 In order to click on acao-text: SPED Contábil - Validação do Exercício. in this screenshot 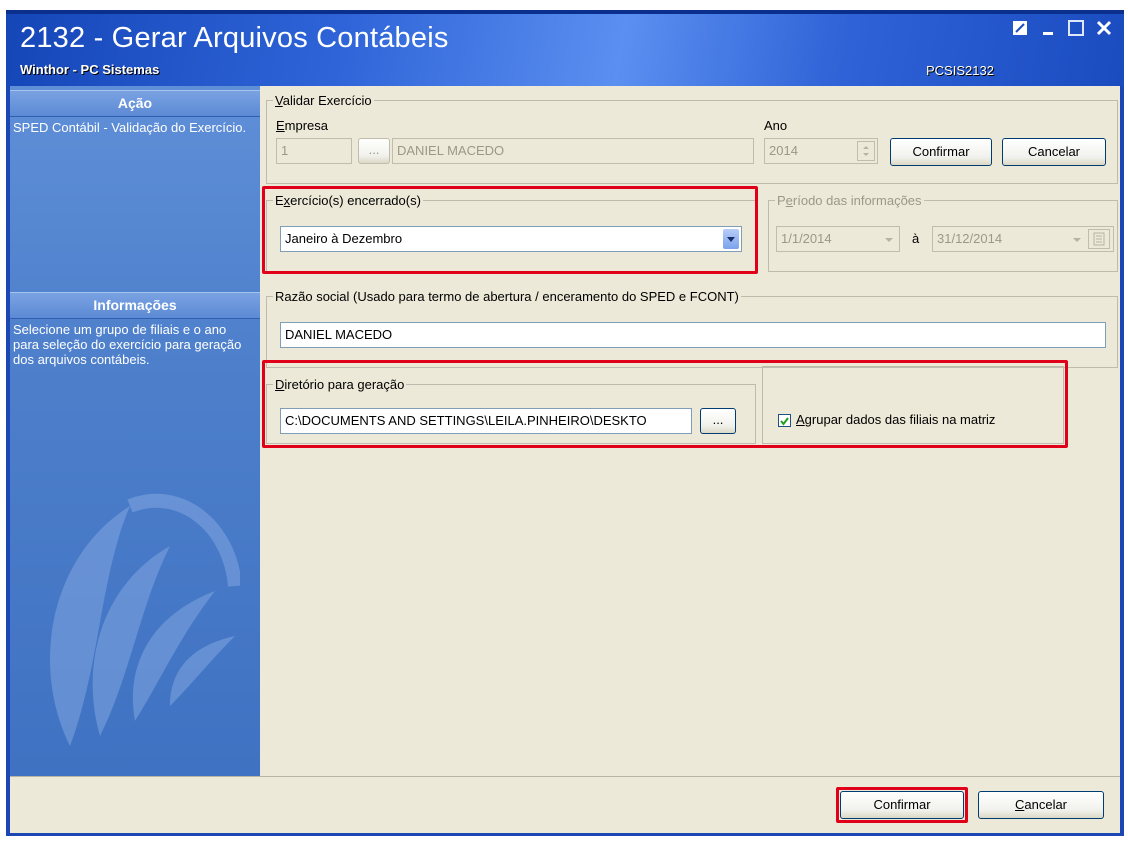, I will do `click(130, 127)`.